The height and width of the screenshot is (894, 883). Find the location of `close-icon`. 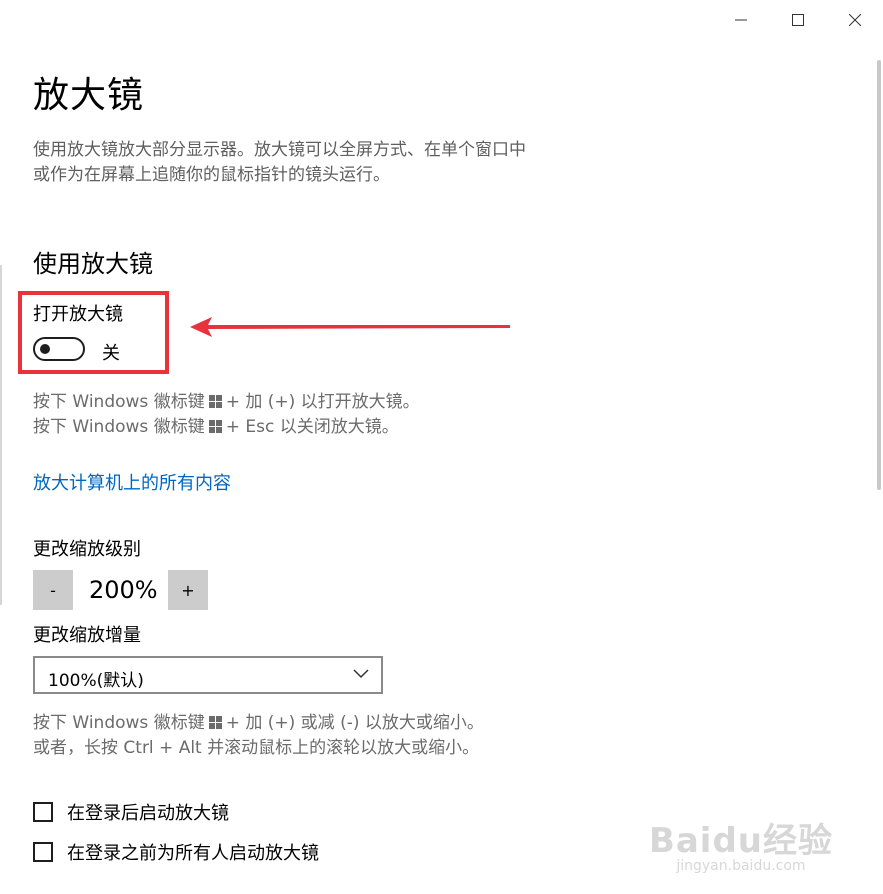

close-icon is located at coordinates (854, 20).